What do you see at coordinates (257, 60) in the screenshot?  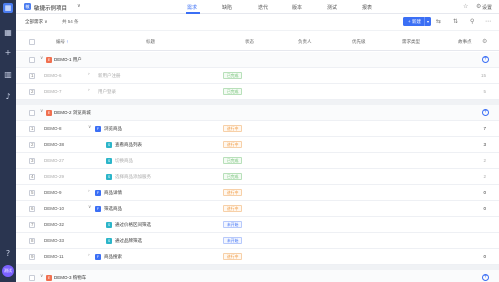 I see `group-row: ∨ E DEMO-1 用户 +` at bounding box center [257, 60].